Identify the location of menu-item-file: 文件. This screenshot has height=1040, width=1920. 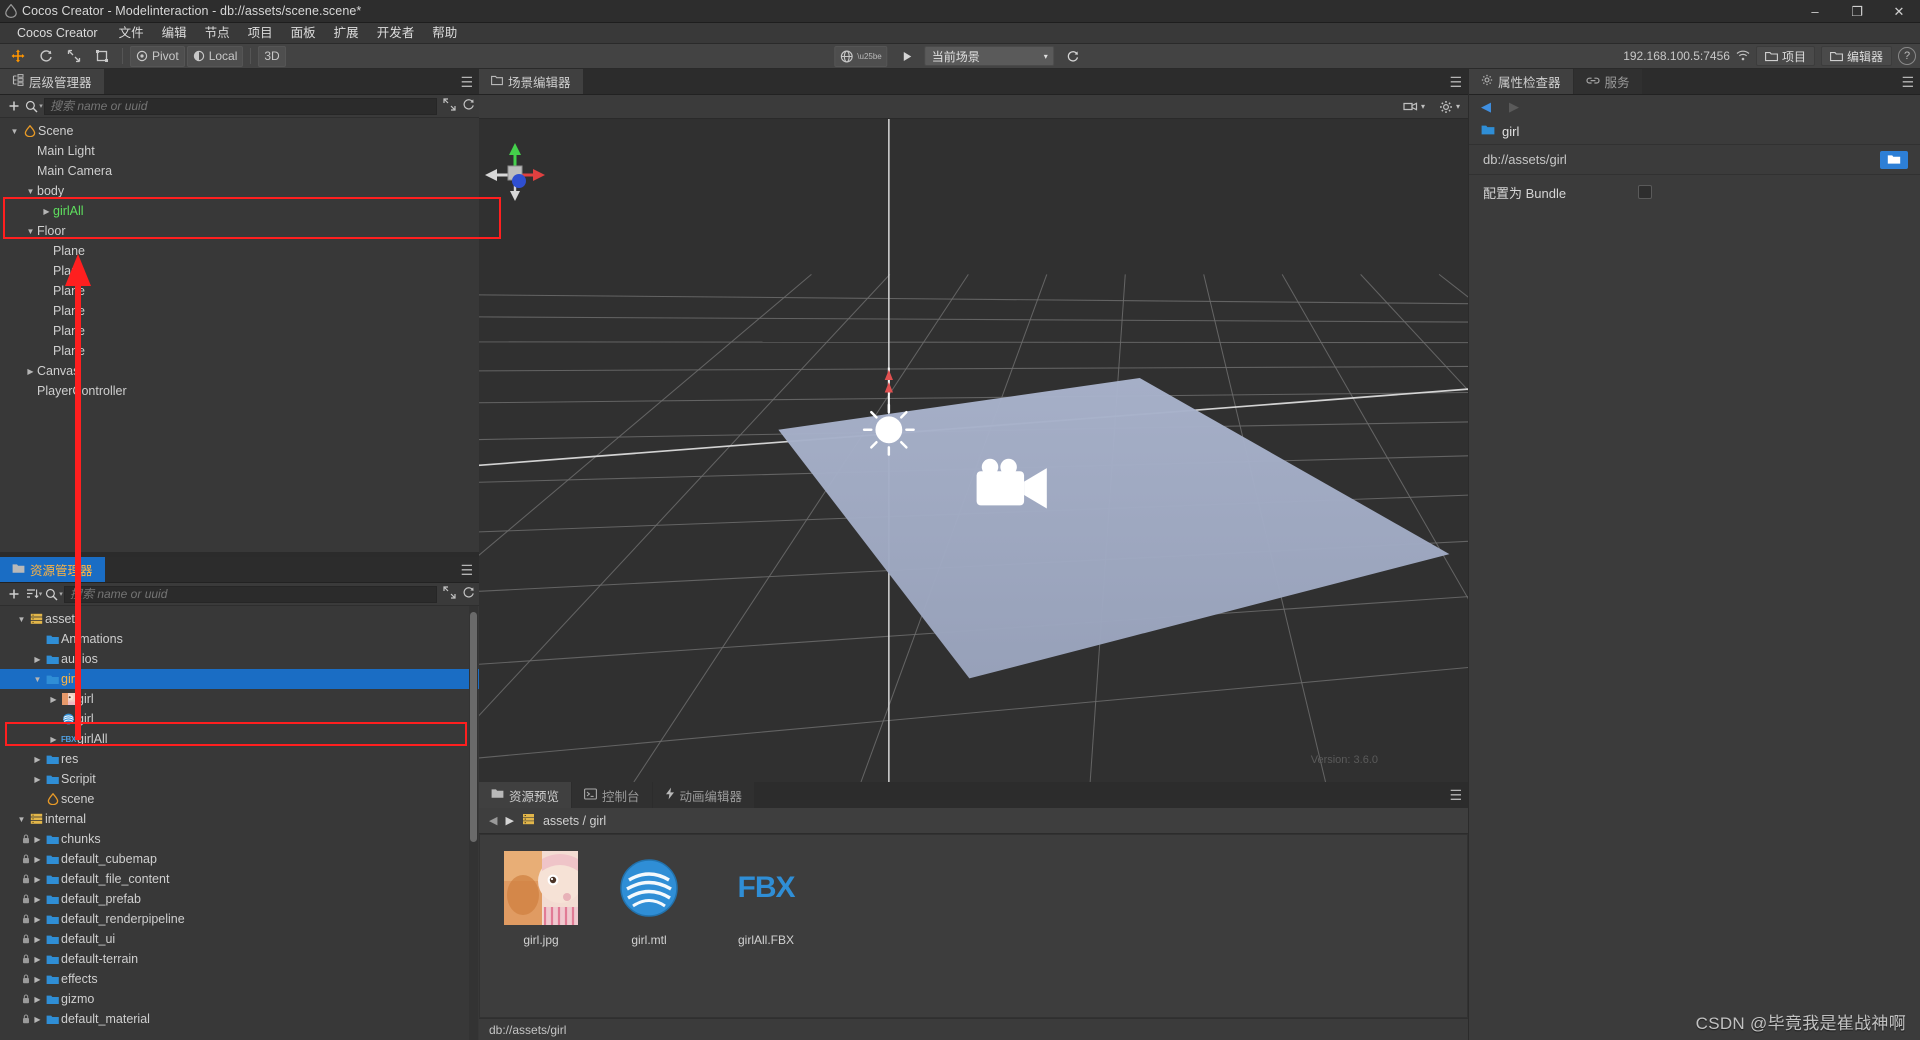
(131, 33).